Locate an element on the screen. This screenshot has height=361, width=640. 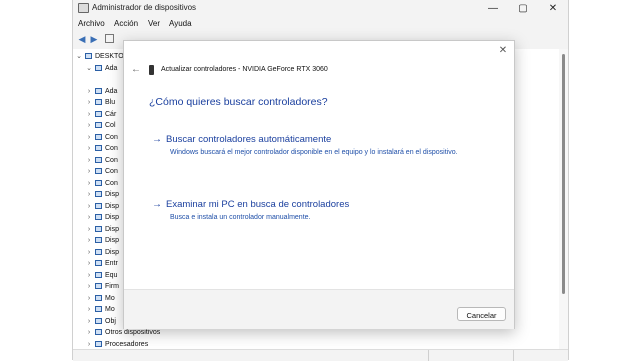
tree-item: ⌄ Ada is located at coordinates (101, 68).